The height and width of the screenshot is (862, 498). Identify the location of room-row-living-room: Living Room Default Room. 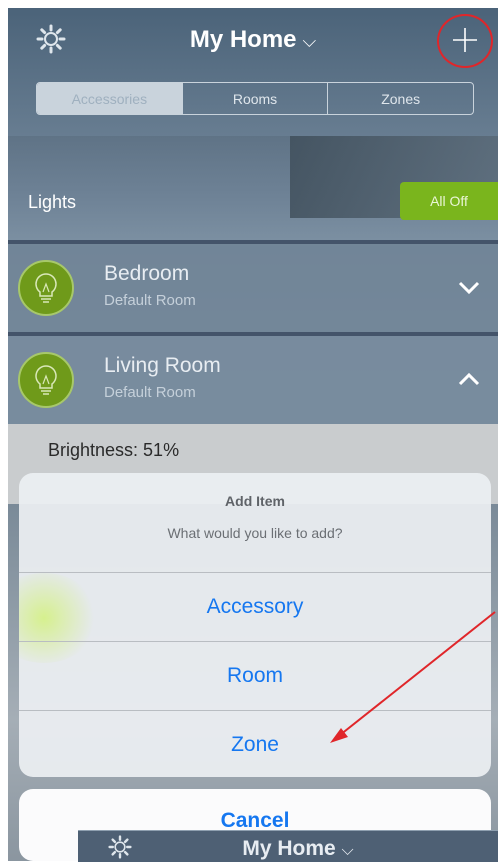
(253, 380).